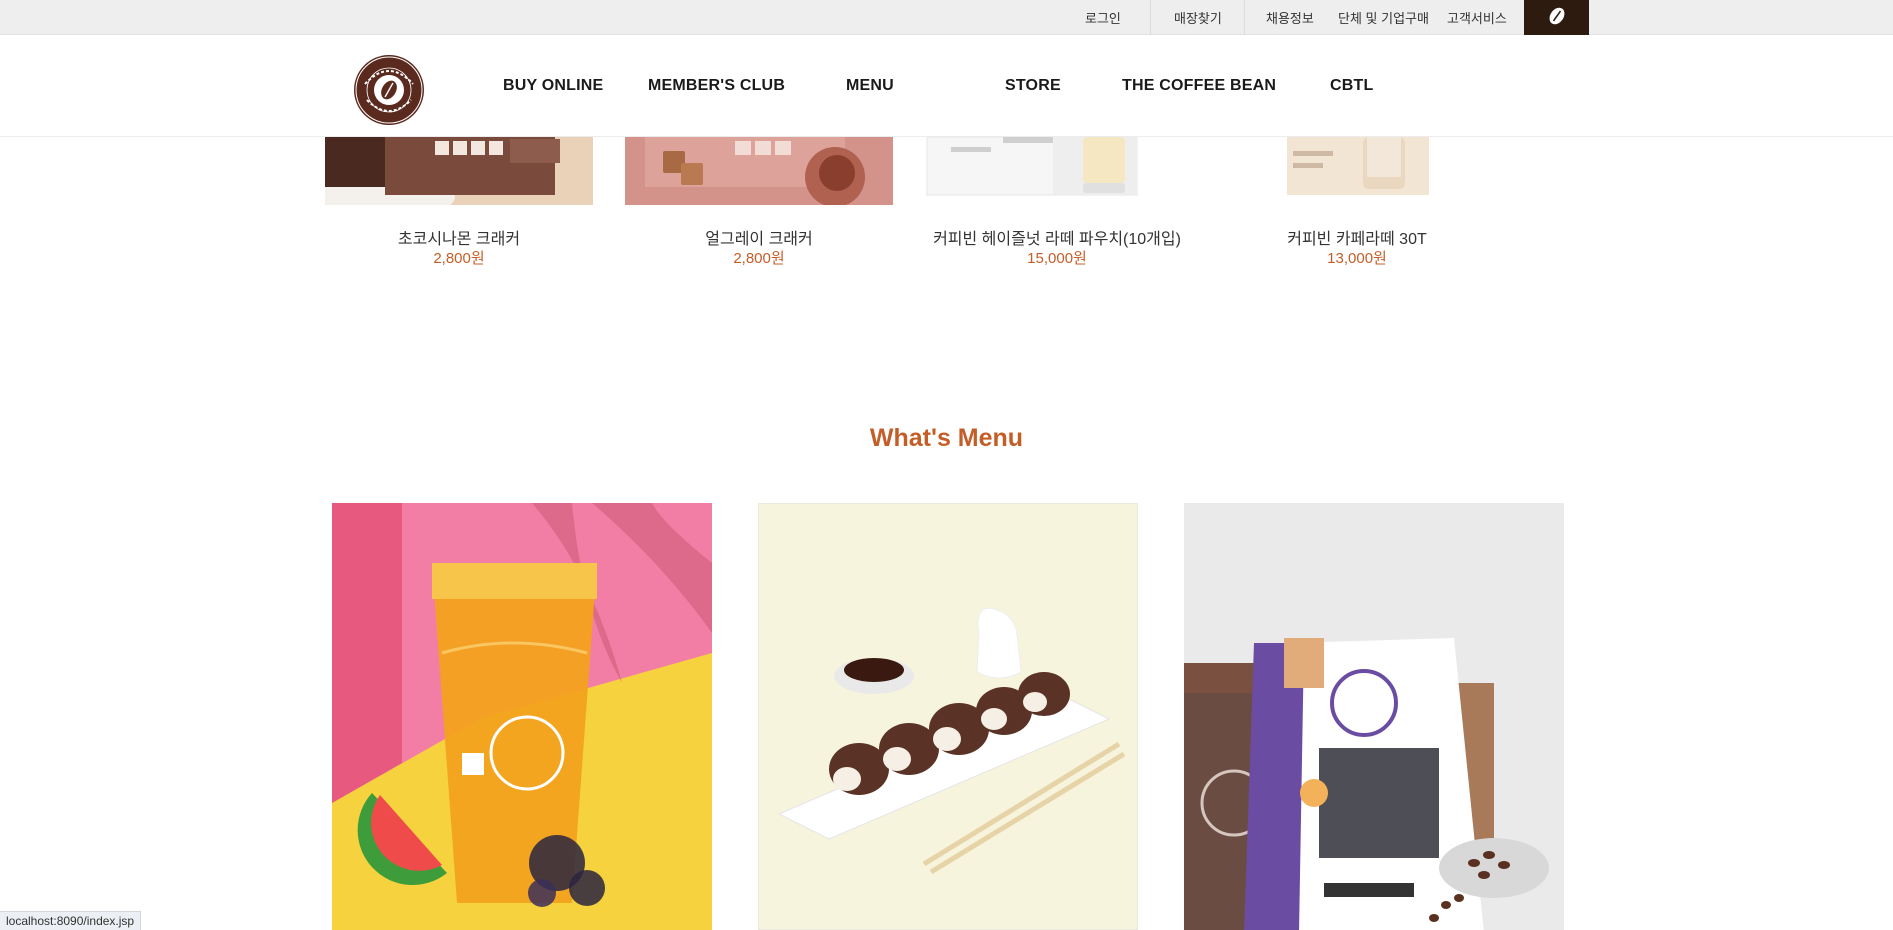 The height and width of the screenshot is (930, 1893). Describe the element at coordinates (1057, 258) in the screenshot. I see `product-price: 15,000원` at that location.